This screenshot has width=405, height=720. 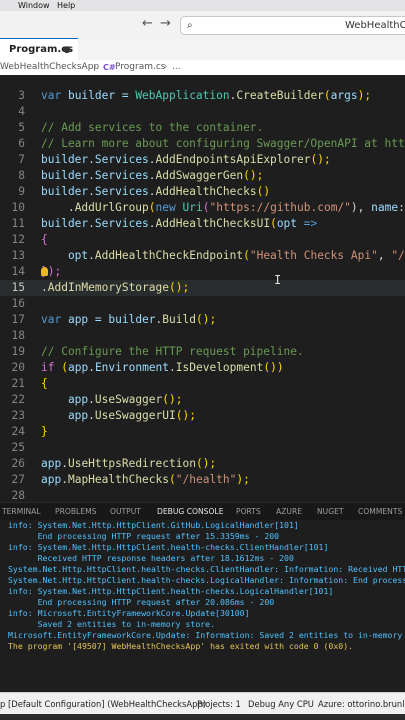 I want to click on code-line: 9 builder.Services.AddHealthChecks(), so click(x=144, y=191).